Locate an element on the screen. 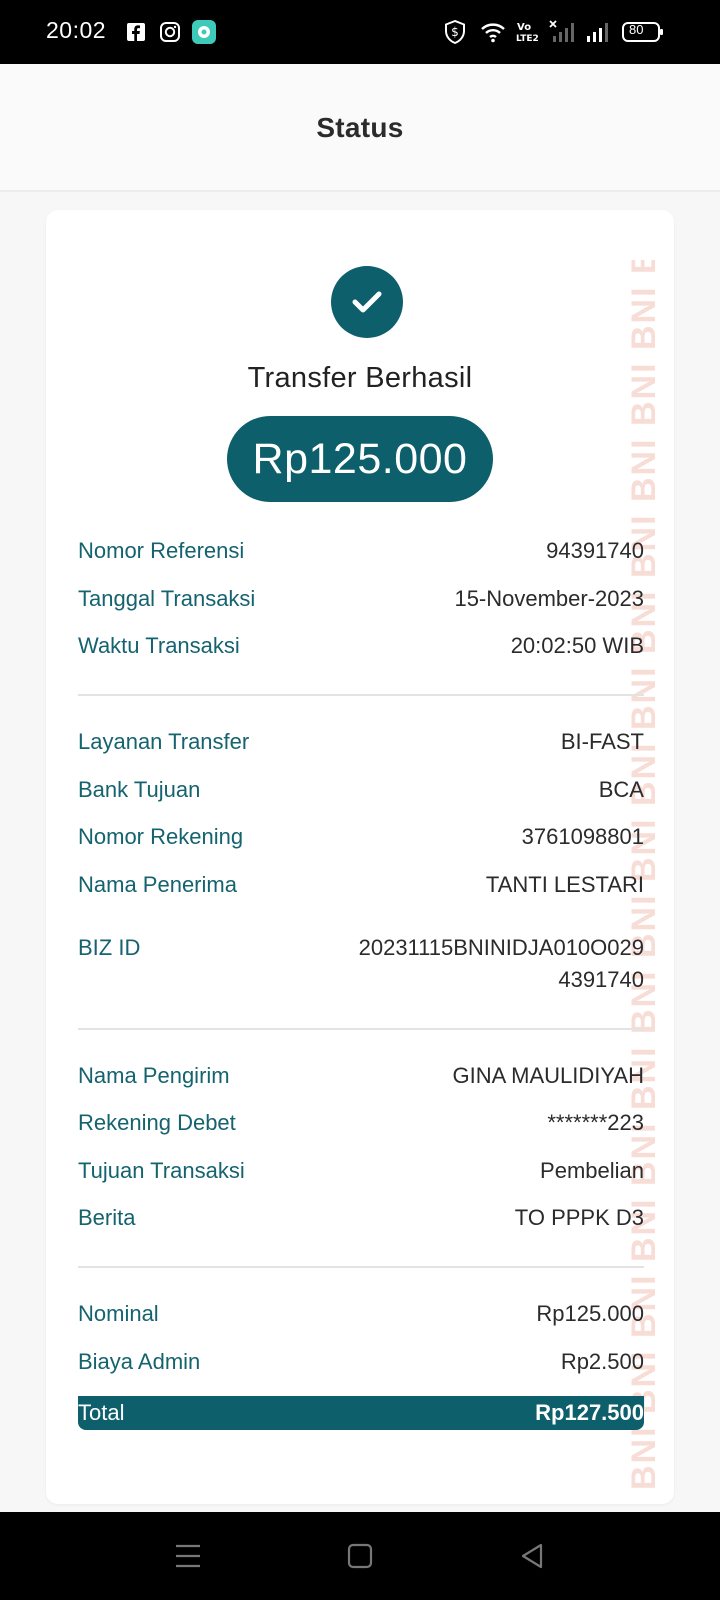  detail-value: GINA MAULIDIYAH is located at coordinates (548, 1075).